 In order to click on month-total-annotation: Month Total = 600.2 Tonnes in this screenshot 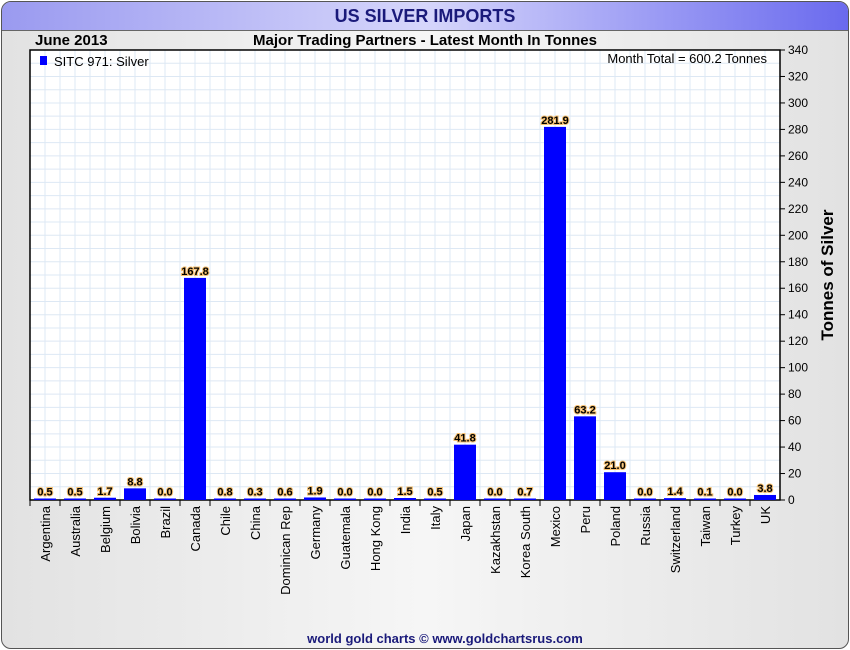, I will do `click(687, 58)`.